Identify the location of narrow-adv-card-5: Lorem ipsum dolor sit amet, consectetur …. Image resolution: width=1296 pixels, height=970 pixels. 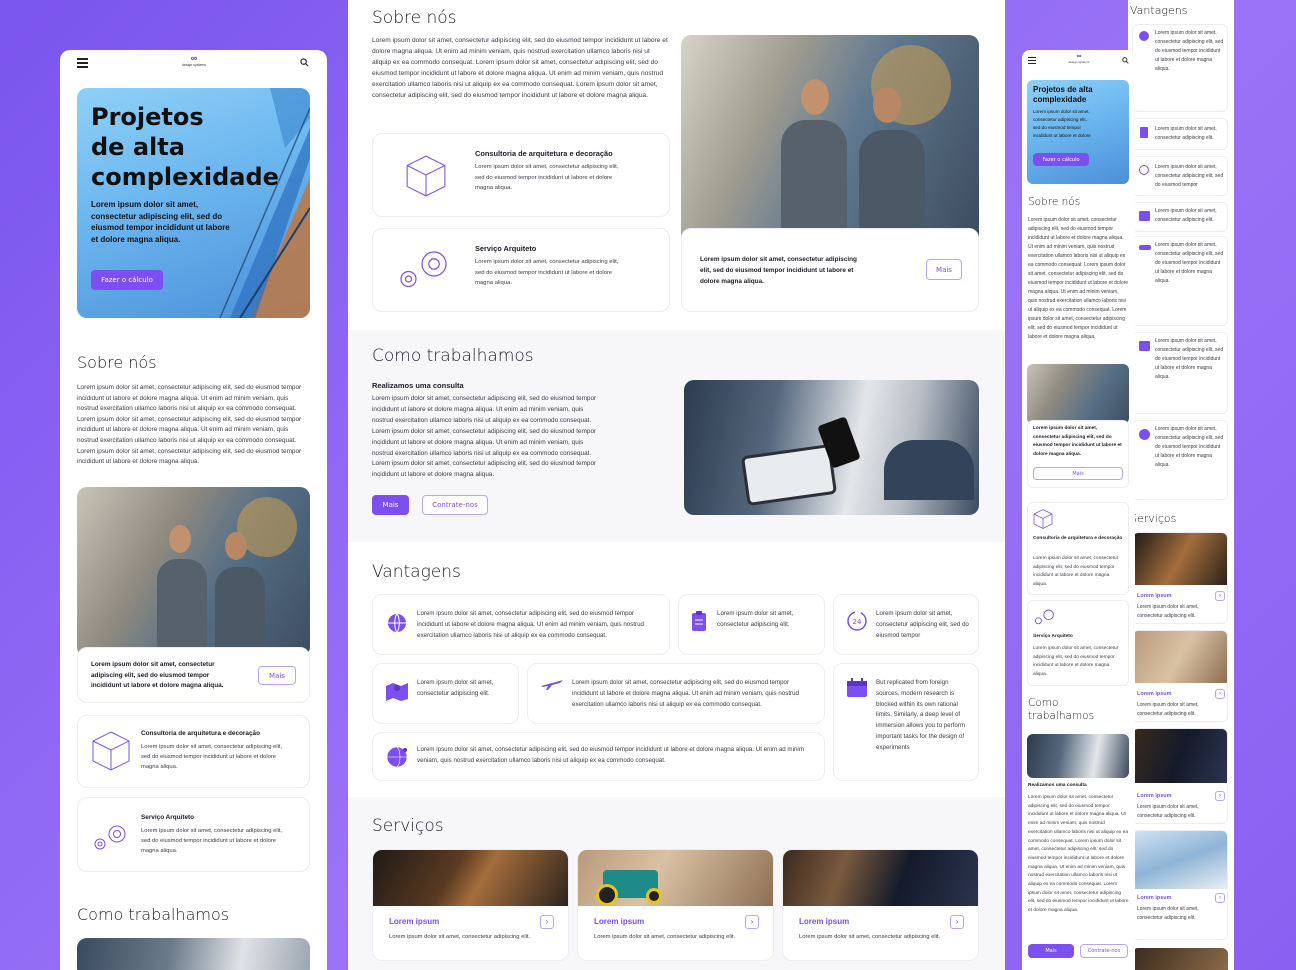
(1180, 281).